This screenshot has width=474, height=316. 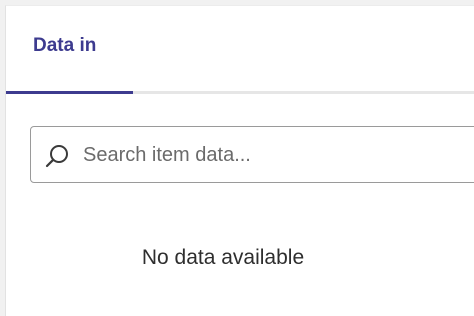 I want to click on tab-data-in: Data in, so click(x=69, y=50).